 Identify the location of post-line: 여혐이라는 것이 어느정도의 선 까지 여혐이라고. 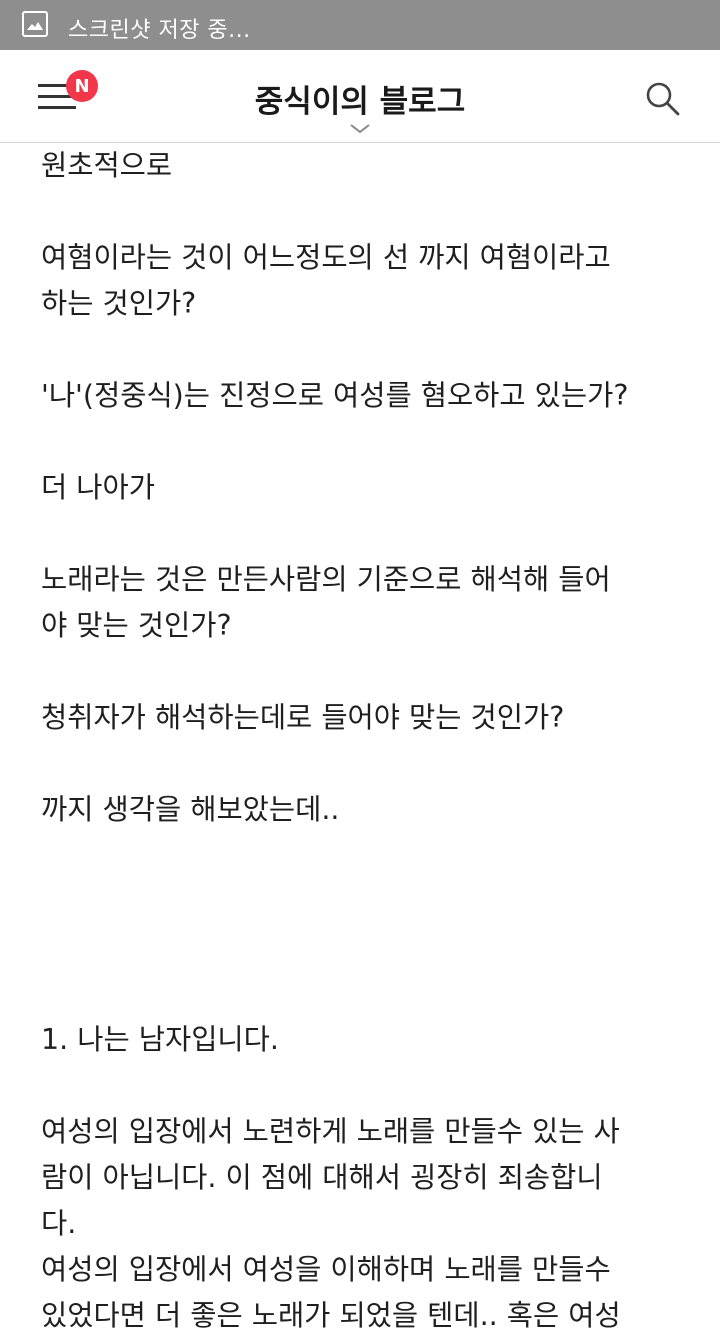
(326, 257).